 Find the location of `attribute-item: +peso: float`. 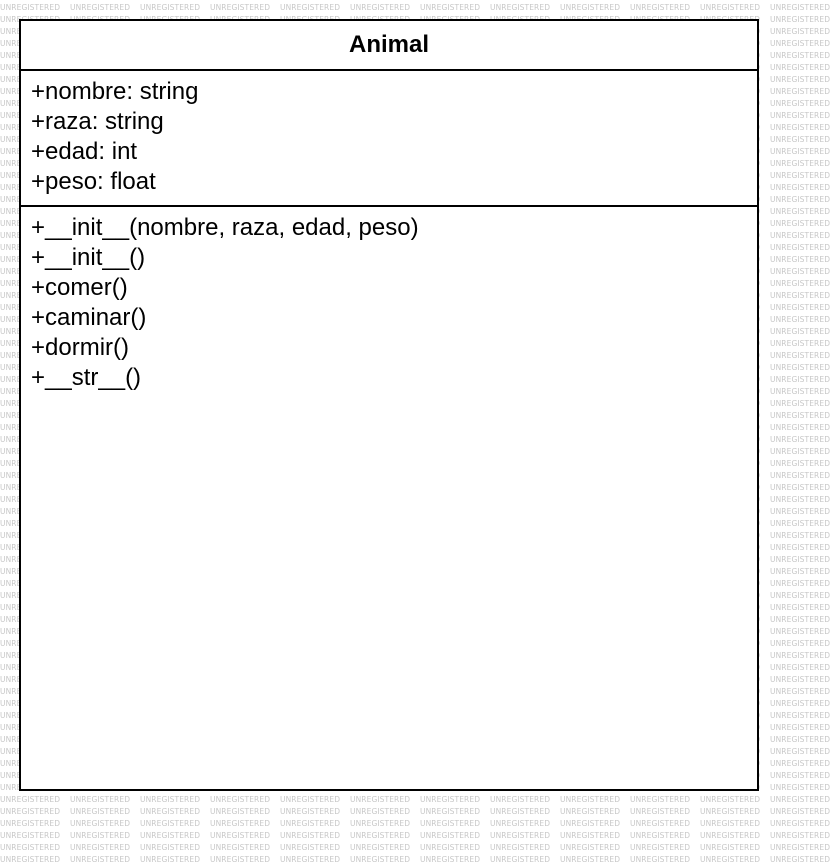

attribute-item: +peso: float is located at coordinates (93, 181).